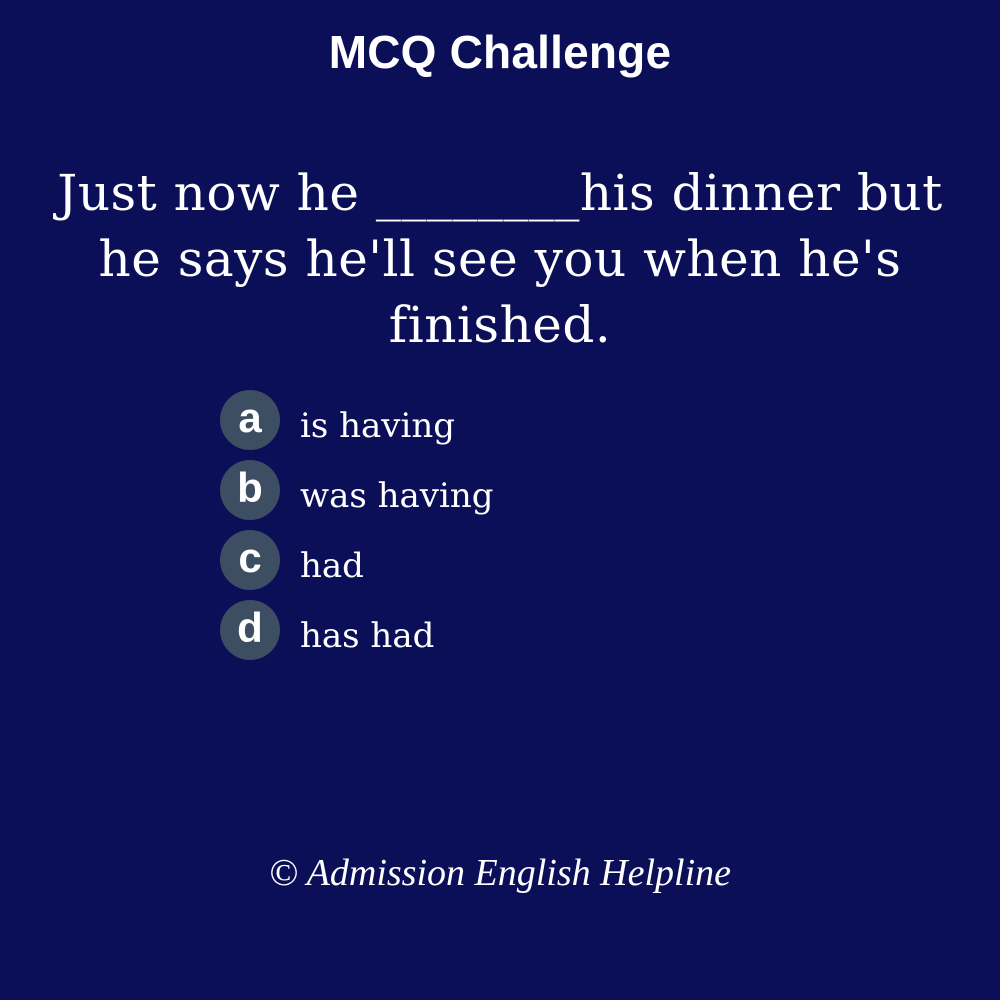 The image size is (1000, 1000). What do you see at coordinates (332, 566) in the screenshot?
I see `option-label: had` at bounding box center [332, 566].